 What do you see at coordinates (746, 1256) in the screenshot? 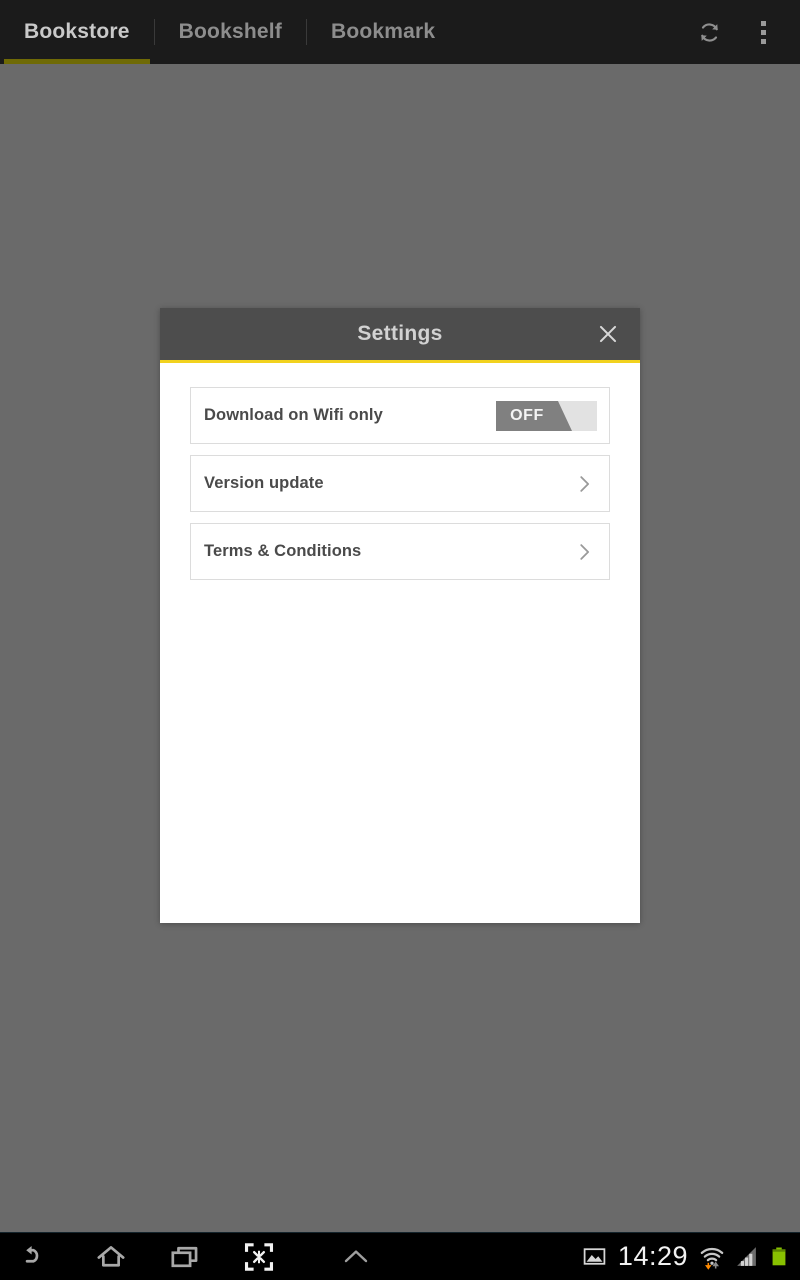
I see `signal-icon` at bounding box center [746, 1256].